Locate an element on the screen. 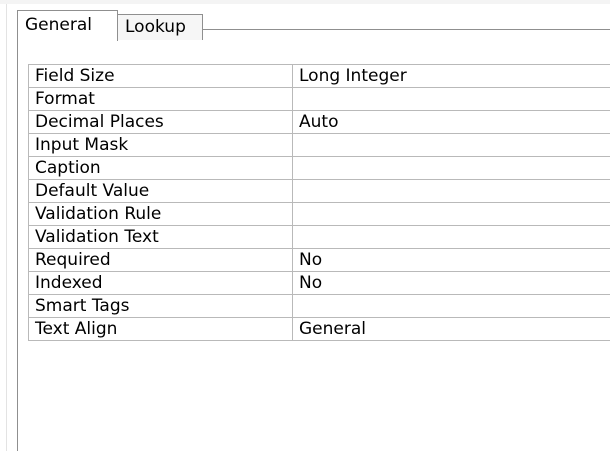  left-divider is located at coordinates (6, 227).